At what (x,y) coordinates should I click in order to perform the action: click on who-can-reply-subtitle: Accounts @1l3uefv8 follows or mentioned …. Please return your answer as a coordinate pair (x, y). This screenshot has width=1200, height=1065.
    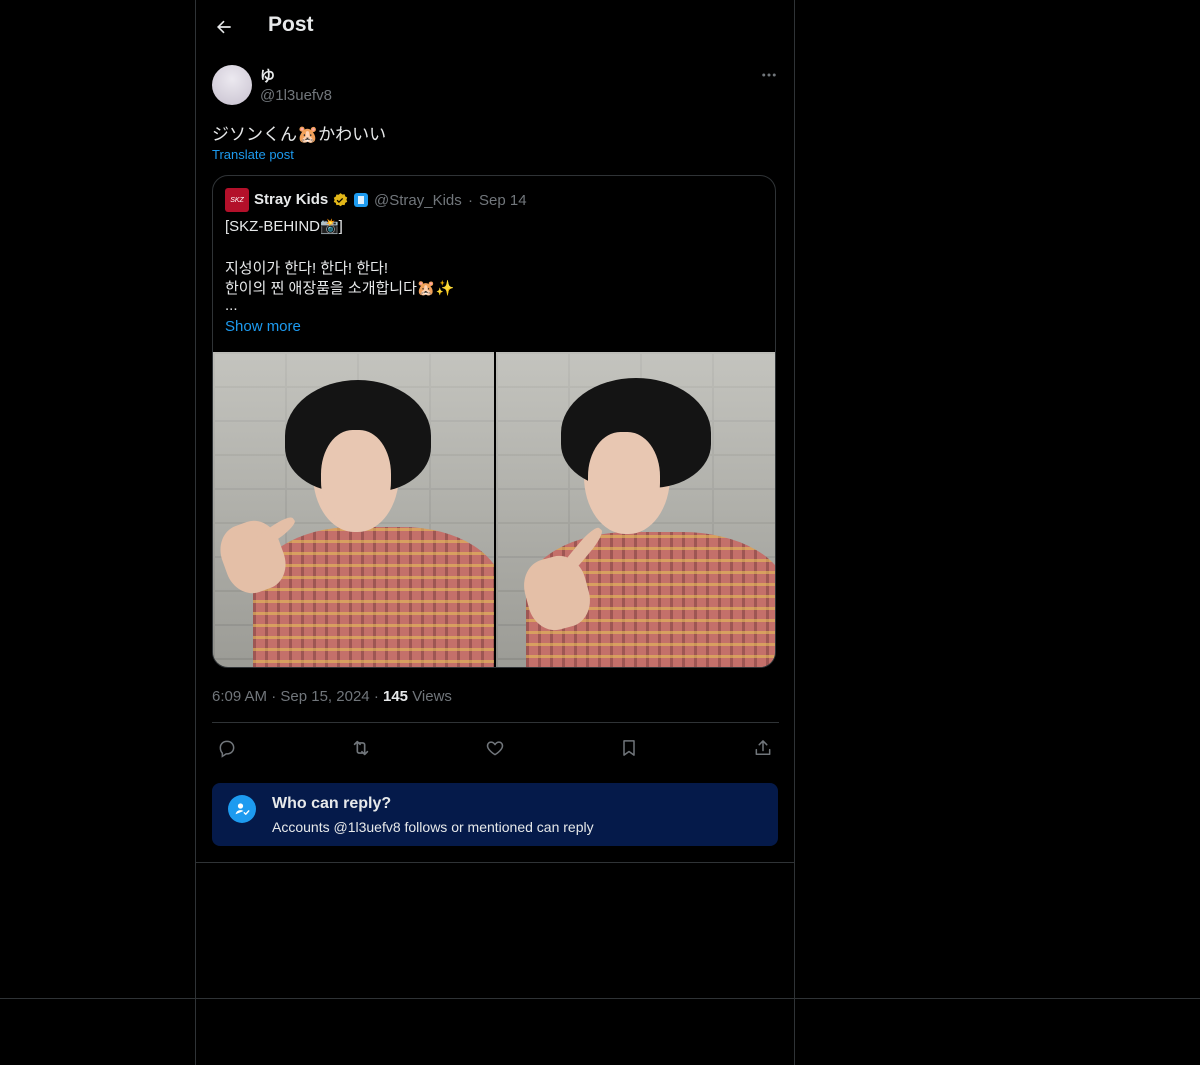
    Looking at the image, I should click on (433, 827).